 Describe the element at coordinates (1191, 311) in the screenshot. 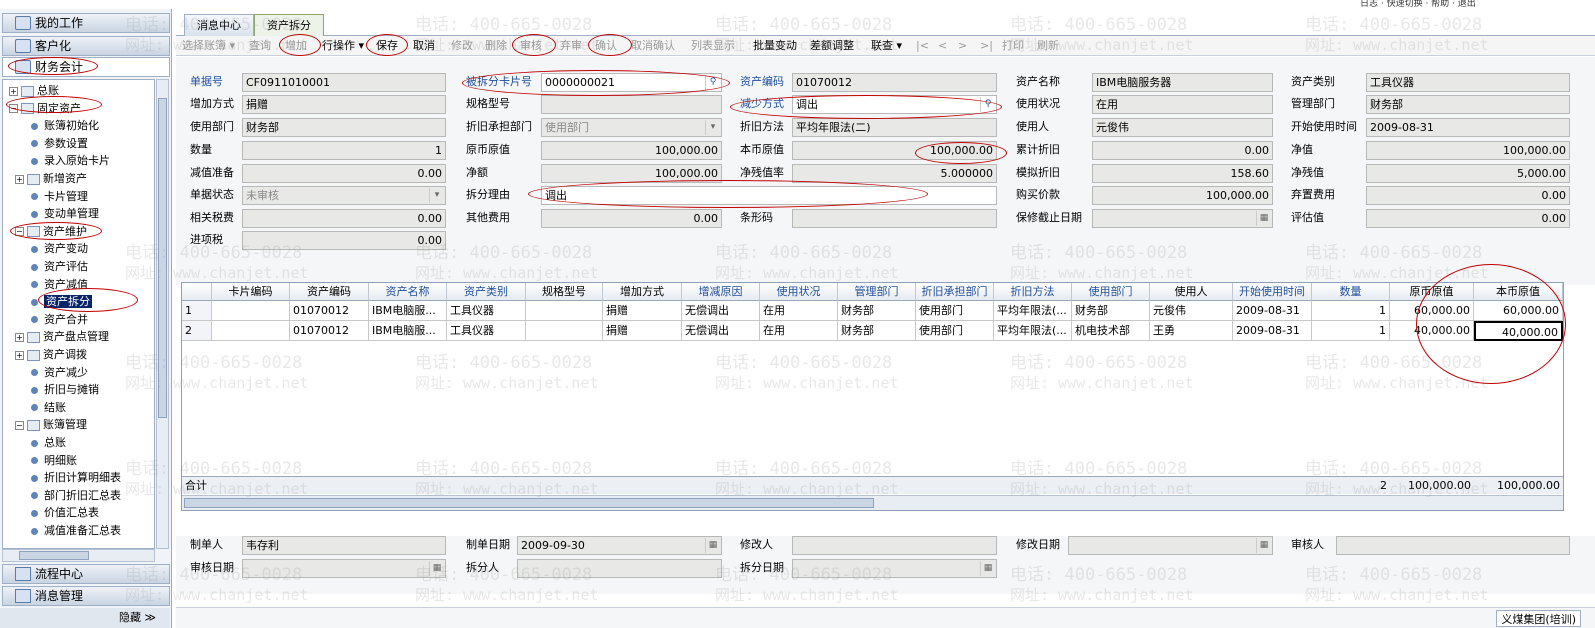

I see `grid-cell: 元俊伟` at that location.